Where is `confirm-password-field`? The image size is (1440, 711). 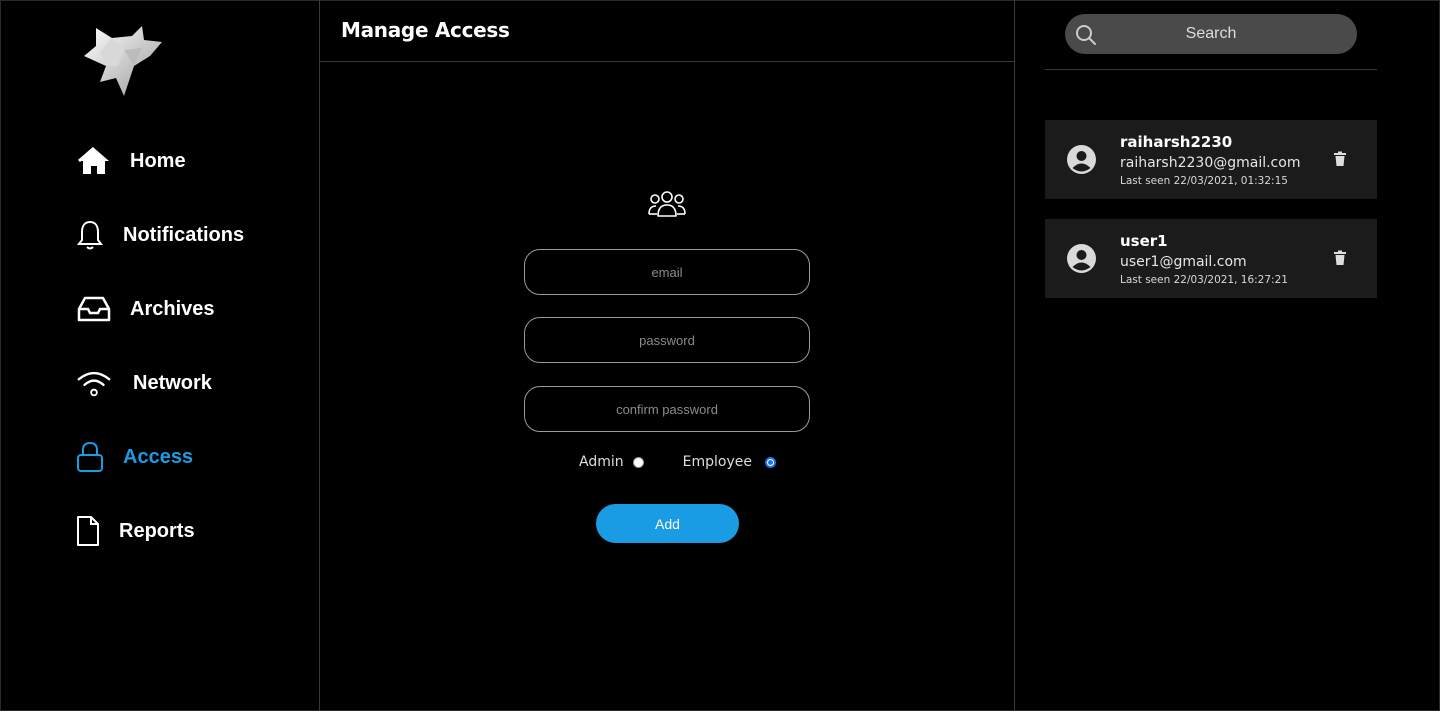
confirm-password-field is located at coordinates (667, 409).